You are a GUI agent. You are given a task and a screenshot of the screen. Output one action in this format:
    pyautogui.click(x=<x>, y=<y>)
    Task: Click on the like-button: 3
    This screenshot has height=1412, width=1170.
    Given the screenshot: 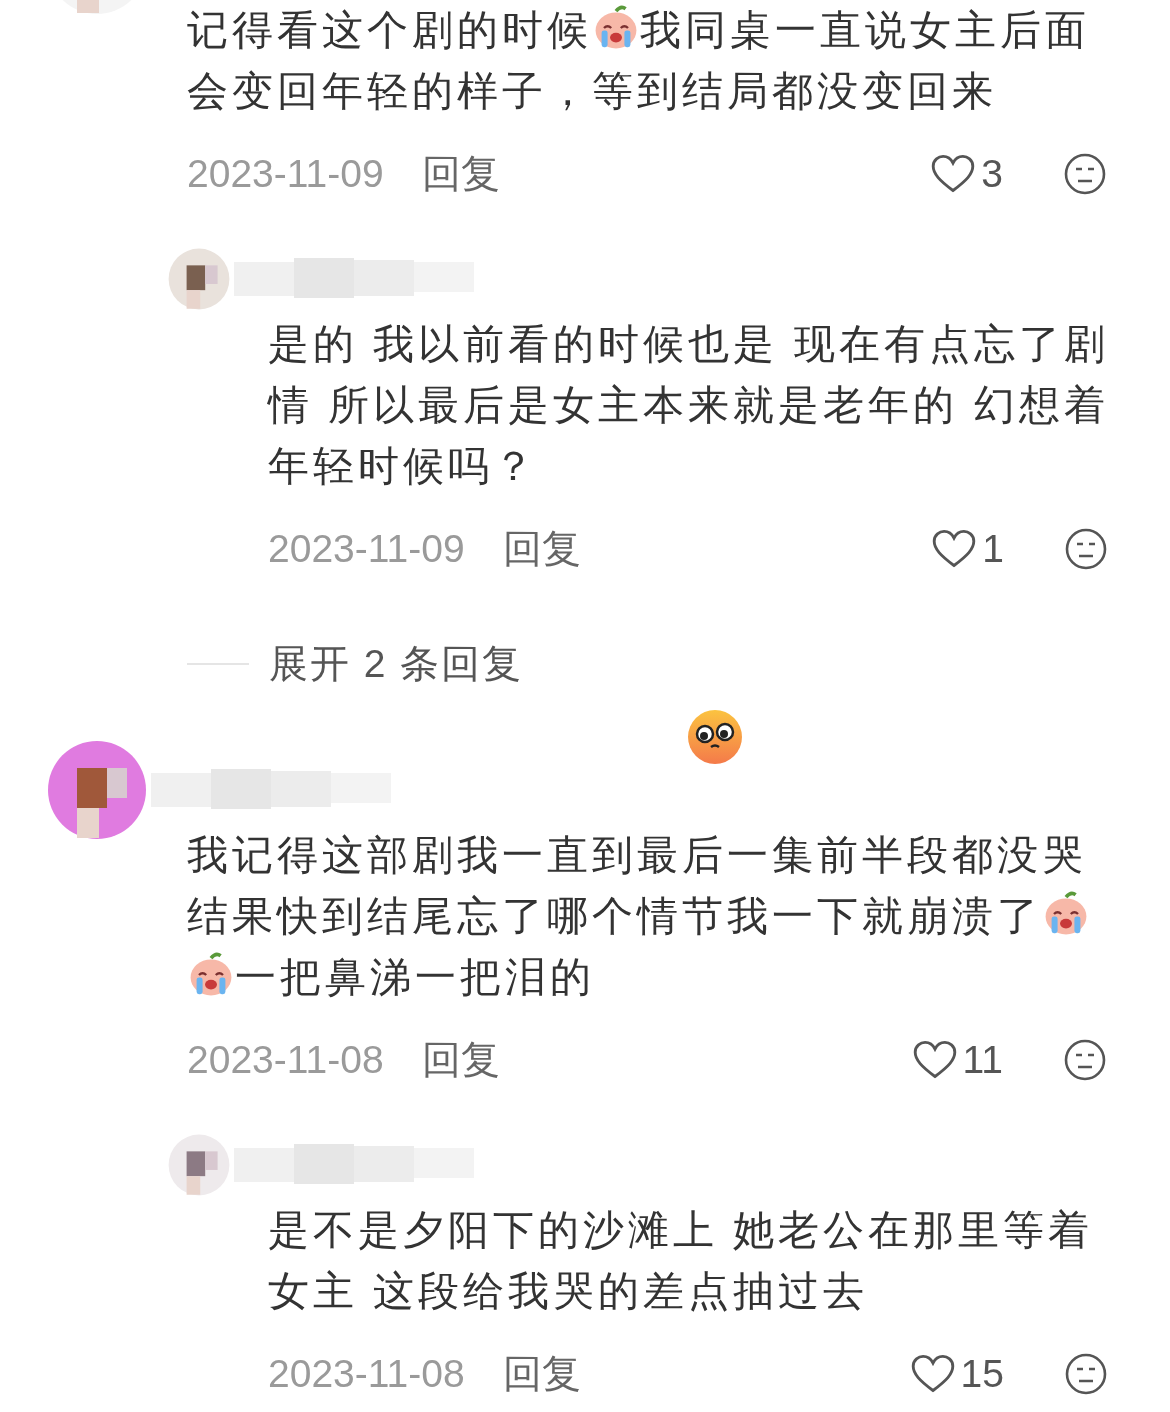 What is the action you would take?
    pyautogui.click(x=967, y=174)
    